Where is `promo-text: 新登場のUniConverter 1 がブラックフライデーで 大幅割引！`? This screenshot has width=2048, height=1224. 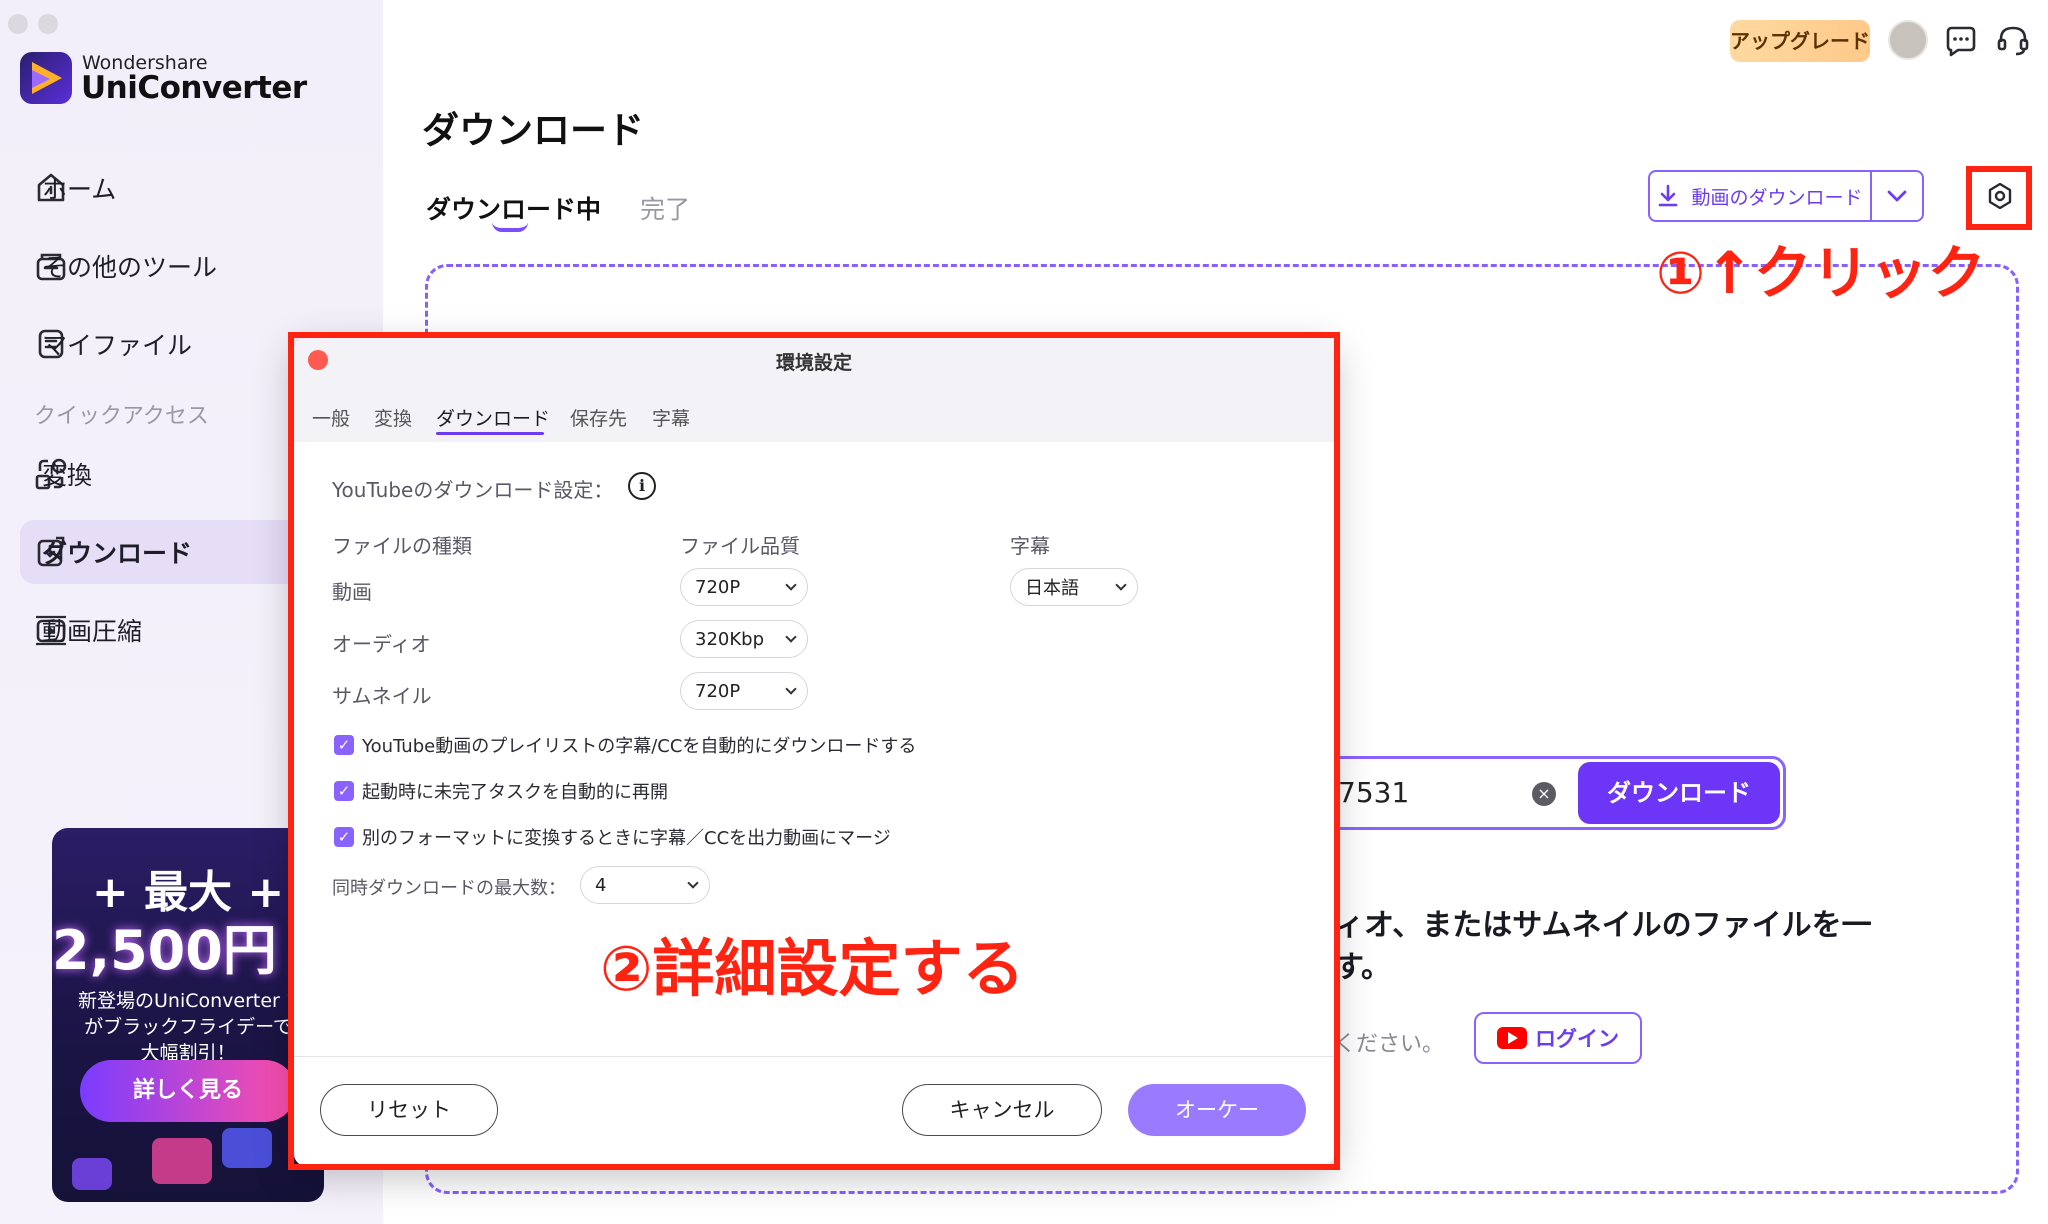 promo-text: 新登場のUniConverter 1 がブラックフライデーで 大幅割引！ is located at coordinates (188, 1027).